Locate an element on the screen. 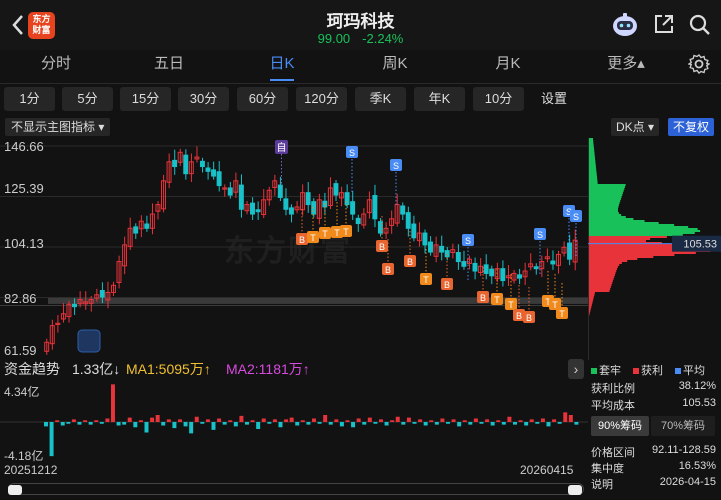  period-1min: 1分 is located at coordinates (29, 99).